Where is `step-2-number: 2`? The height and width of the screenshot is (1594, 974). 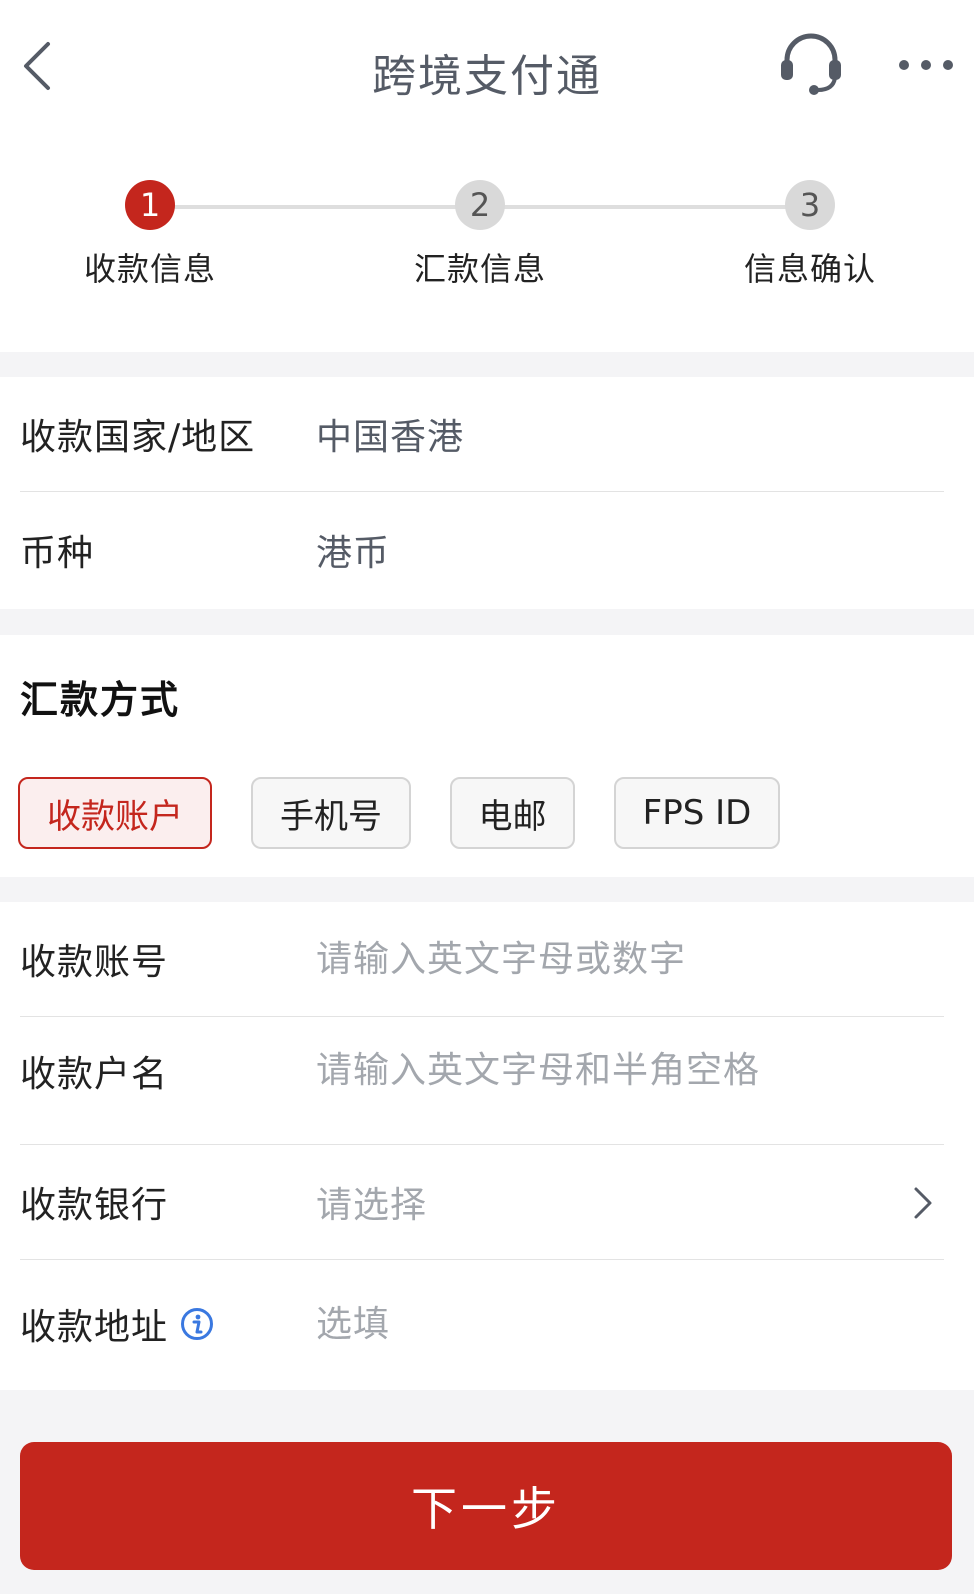 step-2-number: 2 is located at coordinates (480, 205).